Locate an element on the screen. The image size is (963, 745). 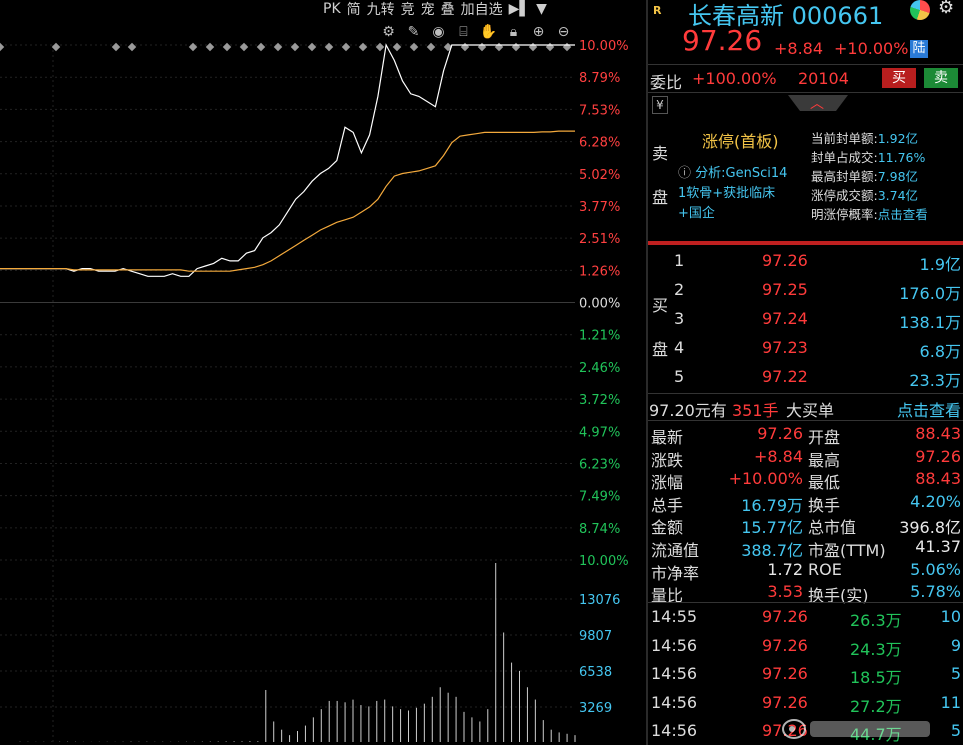
probability-link: 点击查看 is located at coordinates (903, 214).